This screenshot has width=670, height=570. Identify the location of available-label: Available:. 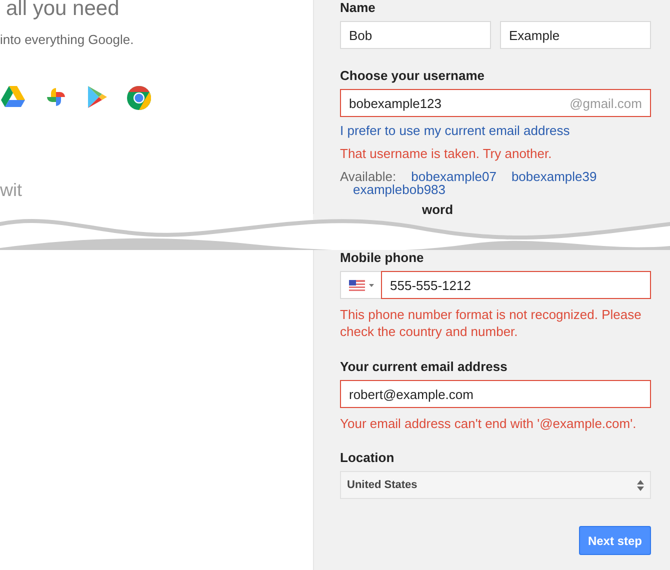
(368, 176).